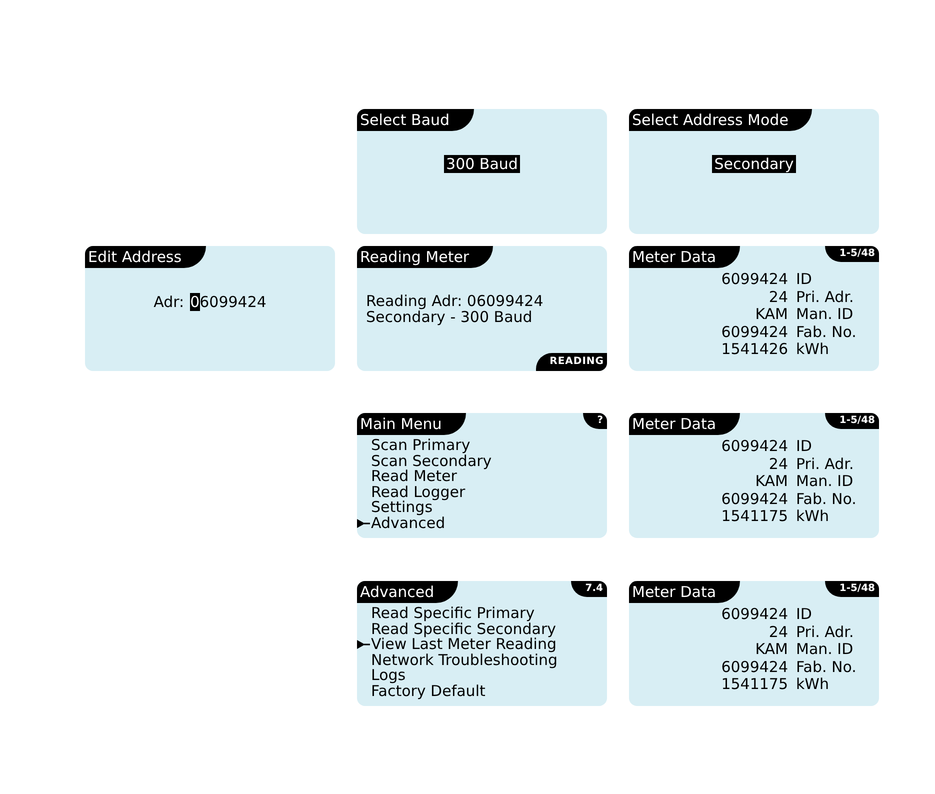  What do you see at coordinates (456, 645) in the screenshot?
I see `menu-item: View Last Meter Reading` at bounding box center [456, 645].